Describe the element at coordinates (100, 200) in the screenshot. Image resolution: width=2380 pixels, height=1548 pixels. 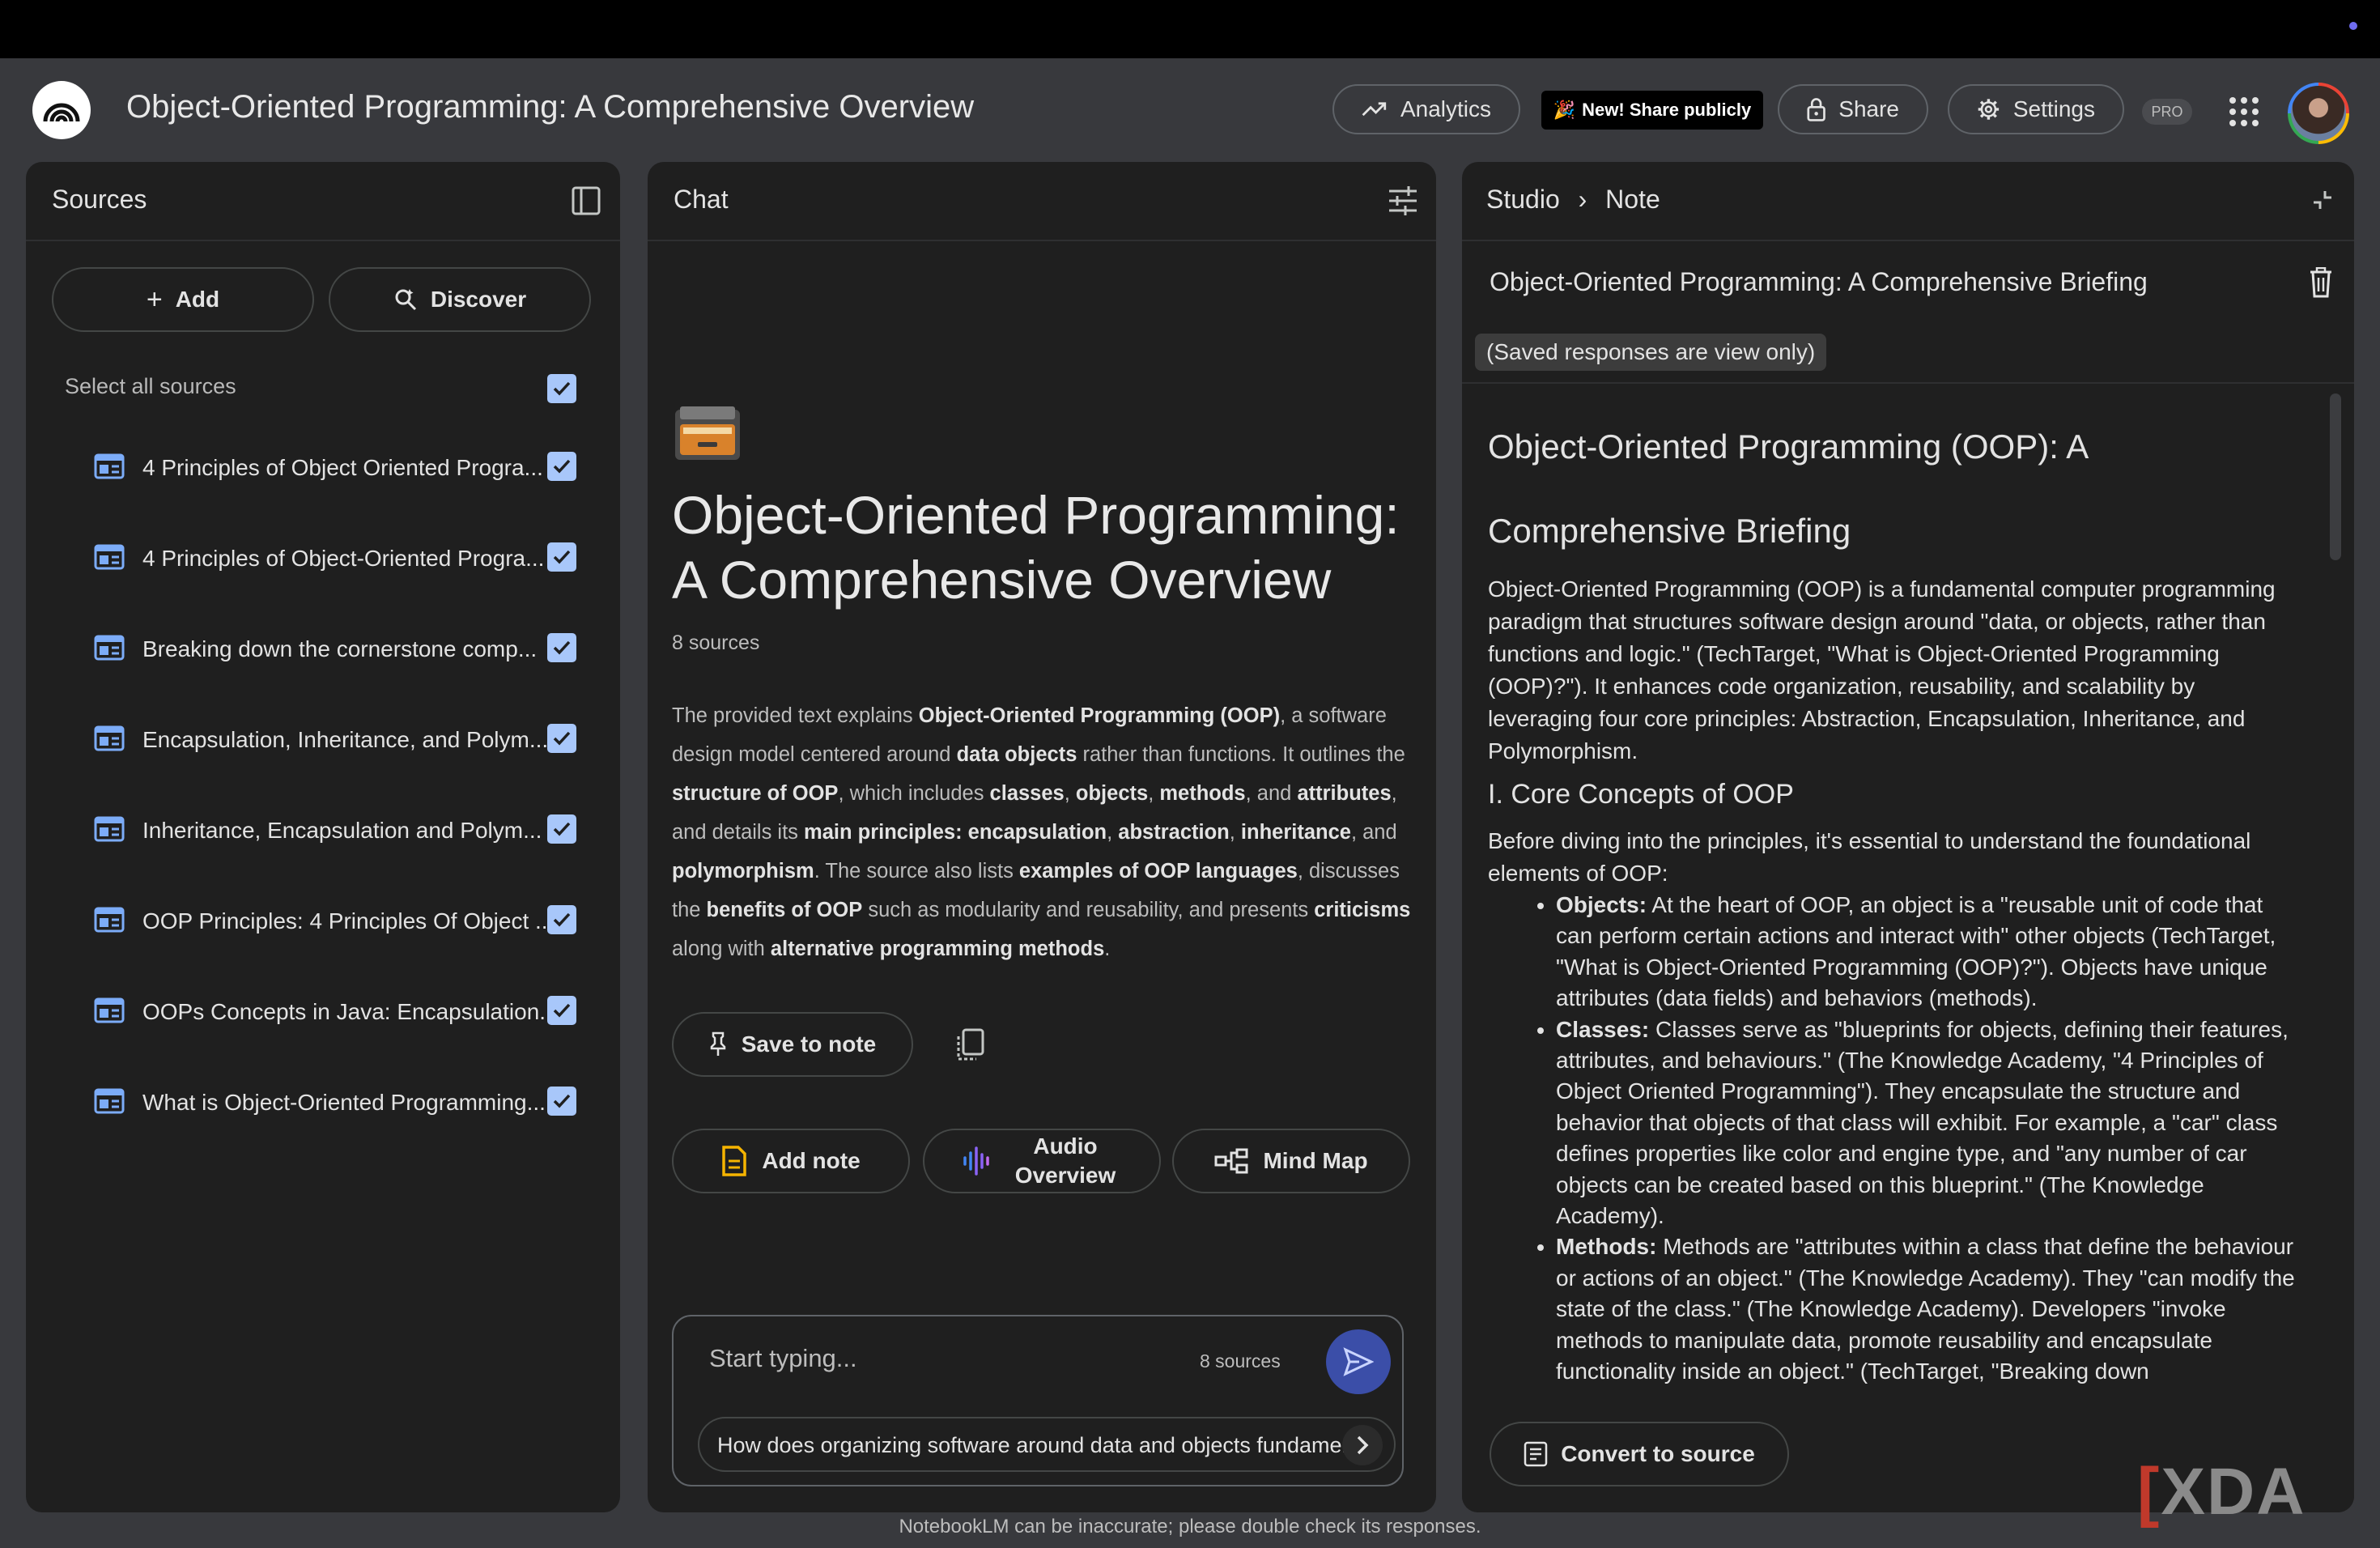
I see `sources-title: Sources` at that location.